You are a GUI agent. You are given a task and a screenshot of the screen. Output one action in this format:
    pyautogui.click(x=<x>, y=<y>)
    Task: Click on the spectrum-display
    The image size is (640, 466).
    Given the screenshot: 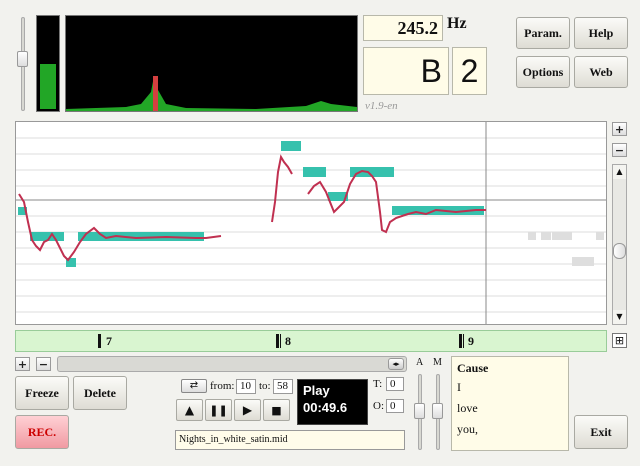 What is the action you would take?
    pyautogui.click(x=211, y=63)
    